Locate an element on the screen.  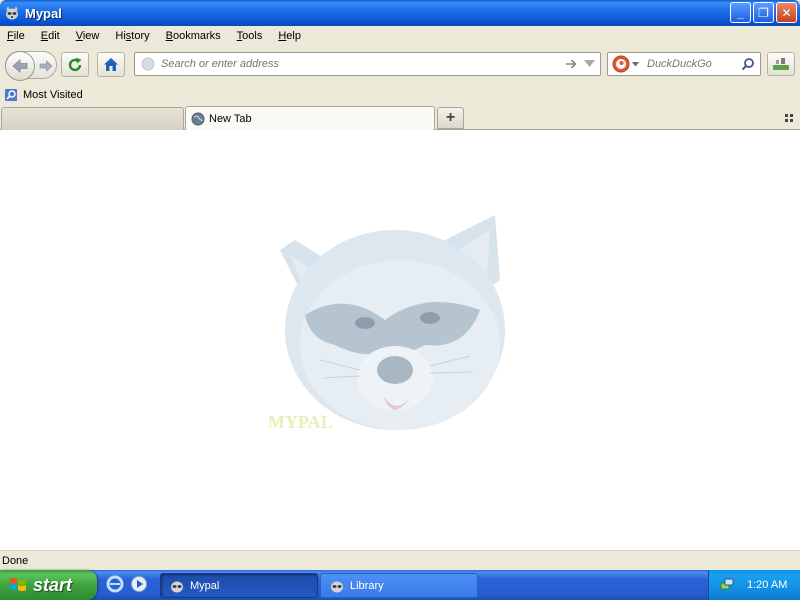
engine-dropdown-icon is located at coordinates (635, 64).